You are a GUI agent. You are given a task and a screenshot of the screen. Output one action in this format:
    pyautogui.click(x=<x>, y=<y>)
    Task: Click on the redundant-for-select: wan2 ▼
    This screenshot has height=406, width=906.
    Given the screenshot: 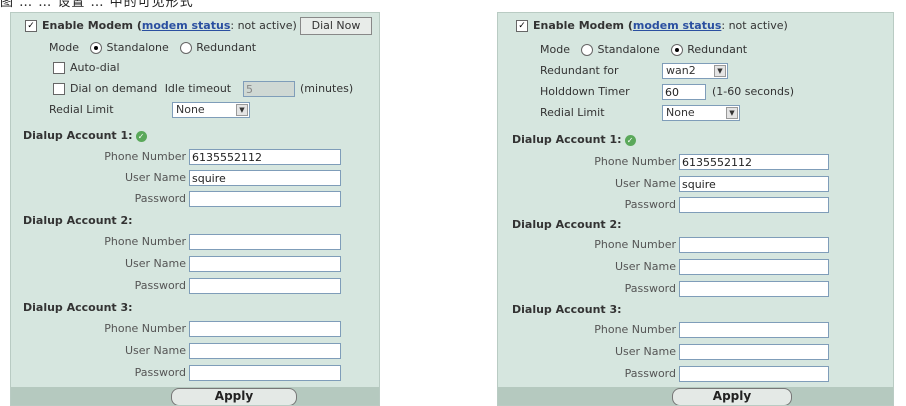 What is the action you would take?
    pyautogui.click(x=695, y=71)
    